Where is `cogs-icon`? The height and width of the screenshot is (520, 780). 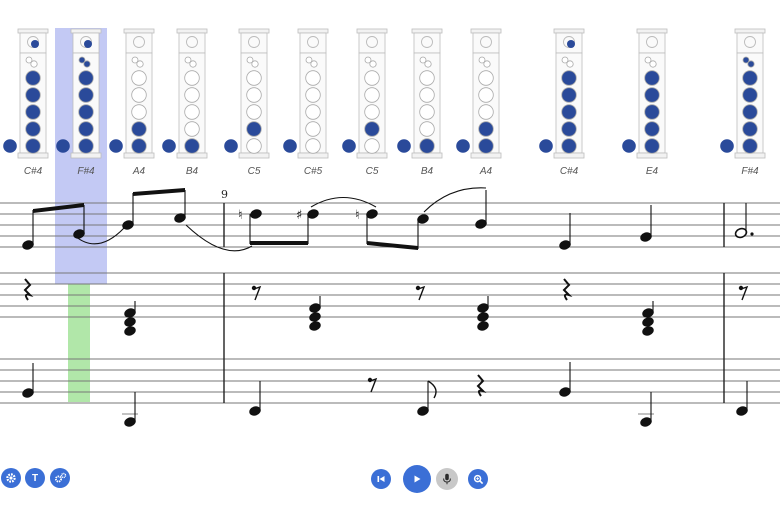
cogs-icon is located at coordinates (60, 477).